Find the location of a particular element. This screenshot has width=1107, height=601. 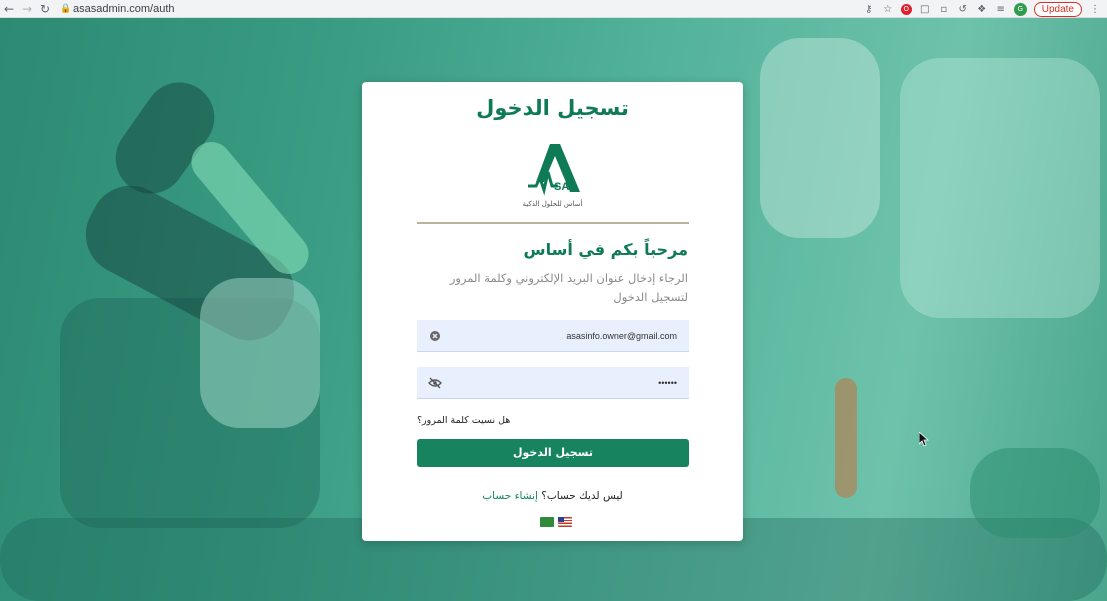

opera-extension-icon: O is located at coordinates (906, 9).